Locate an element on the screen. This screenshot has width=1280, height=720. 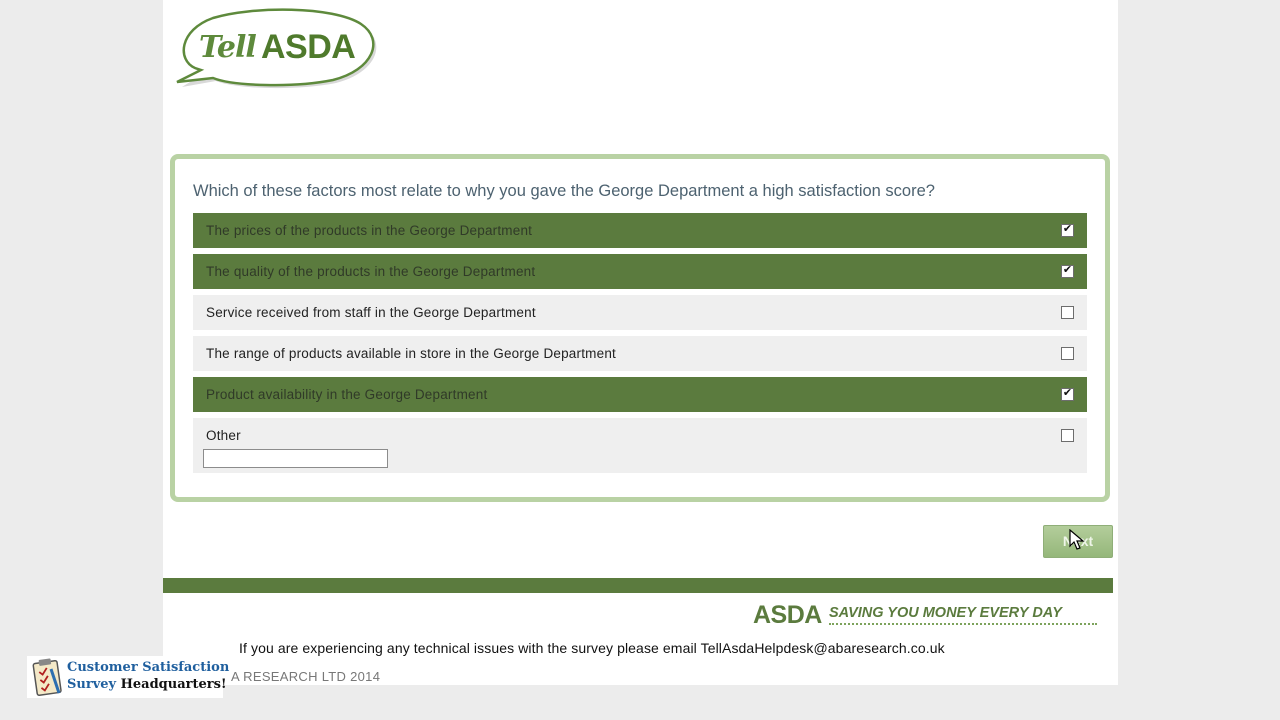
watermark-line1: Customer Satisfaction is located at coordinates (148, 667).